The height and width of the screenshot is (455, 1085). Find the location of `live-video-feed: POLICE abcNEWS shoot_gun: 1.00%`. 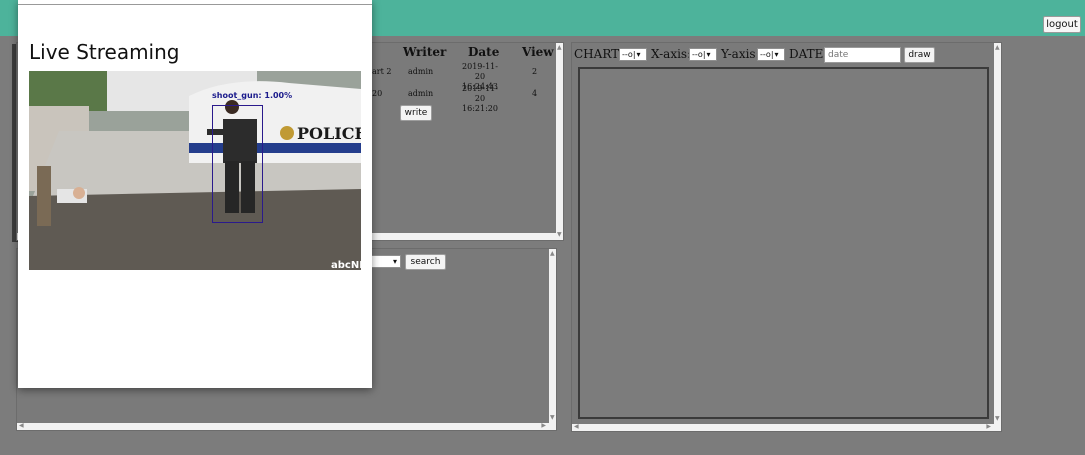

live-video-feed: POLICE abcNEWS shoot_gun: 1.00% is located at coordinates (195, 170).